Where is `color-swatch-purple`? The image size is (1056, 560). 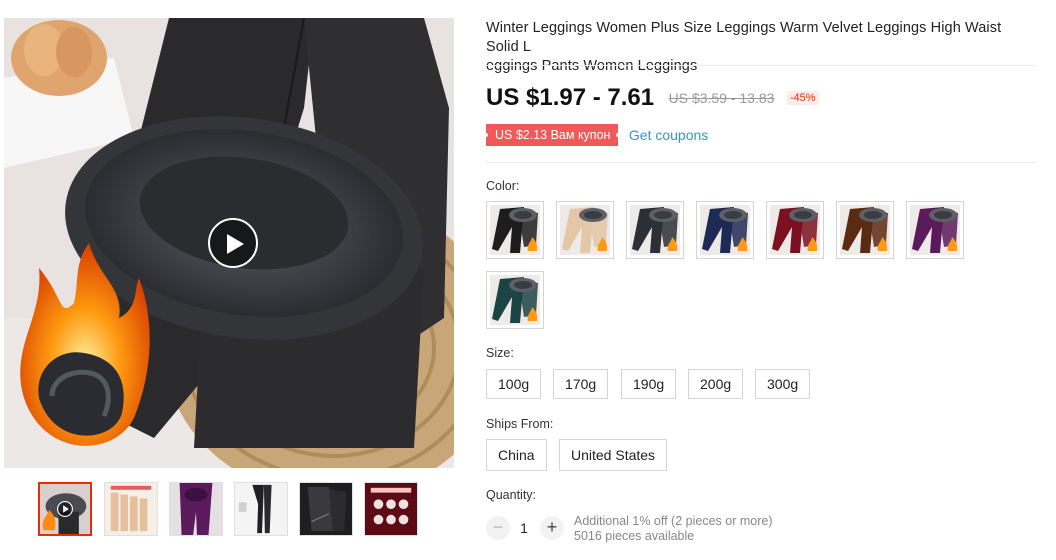 color-swatch-purple is located at coordinates (935, 230).